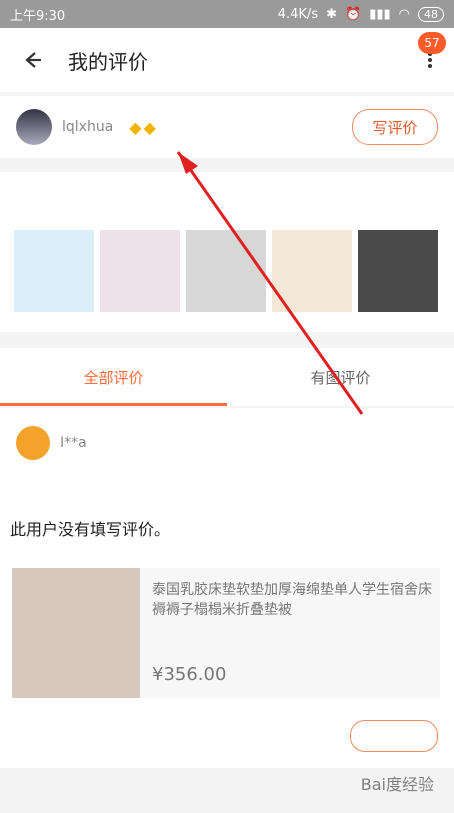 The image size is (454, 813). I want to click on page-title: 我的评价, so click(108, 61).